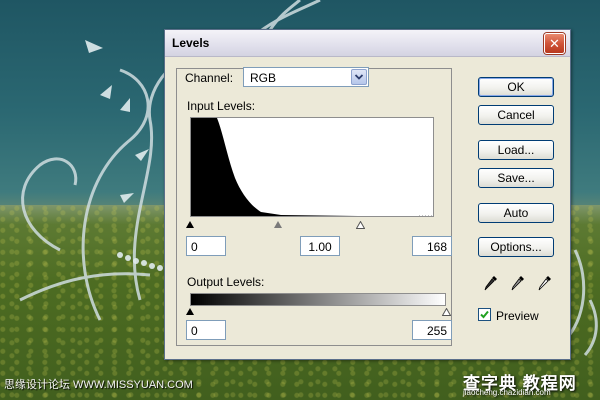 The width and height of the screenshot is (600, 400). What do you see at coordinates (545, 284) in the screenshot?
I see `white-eyedropper-icon` at bounding box center [545, 284].